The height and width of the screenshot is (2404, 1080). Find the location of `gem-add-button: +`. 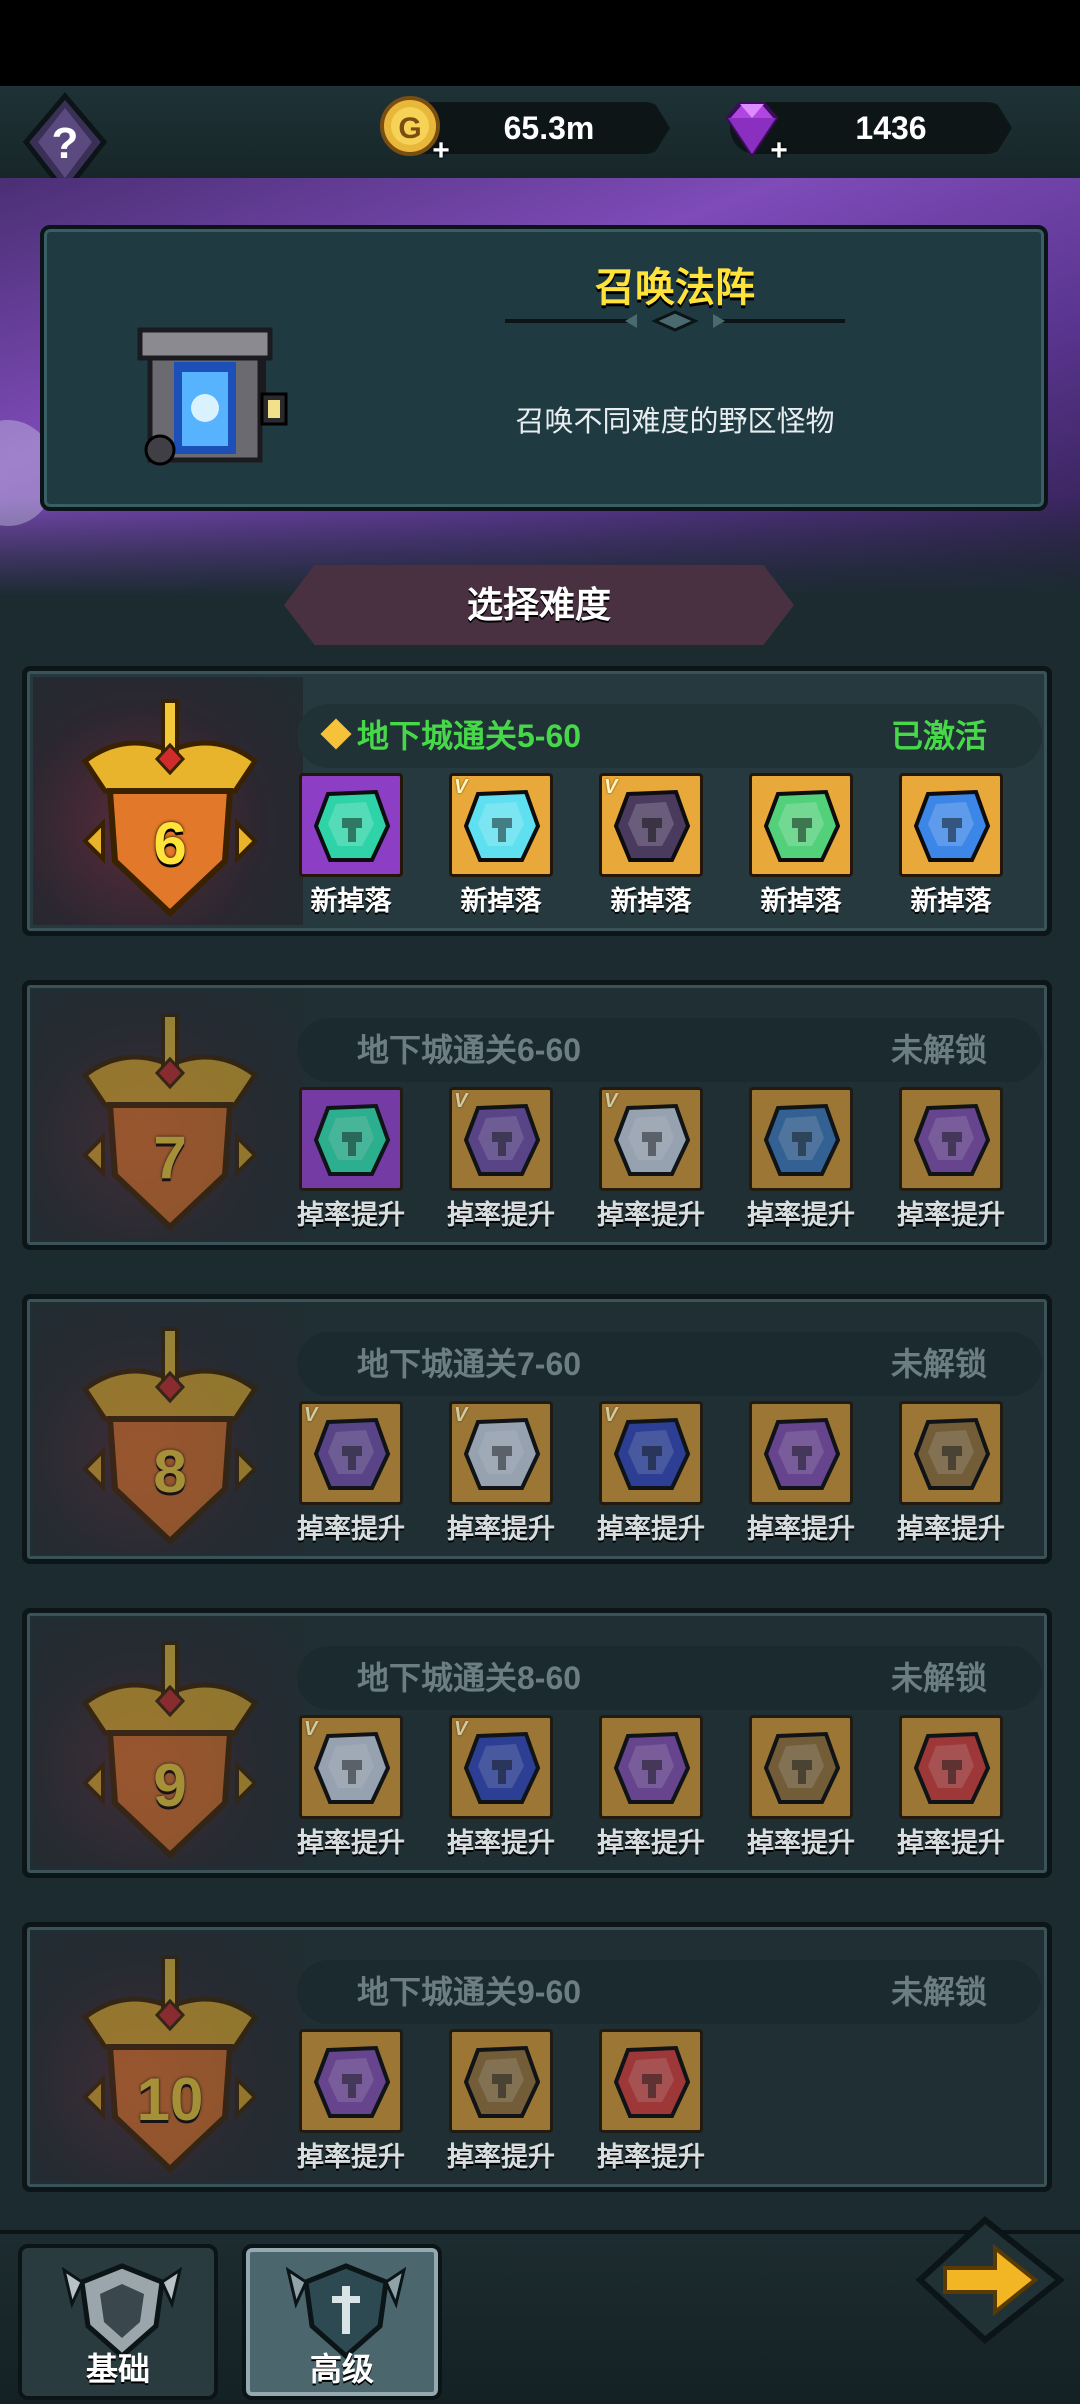

gem-add-button: + is located at coordinates (751, 129).